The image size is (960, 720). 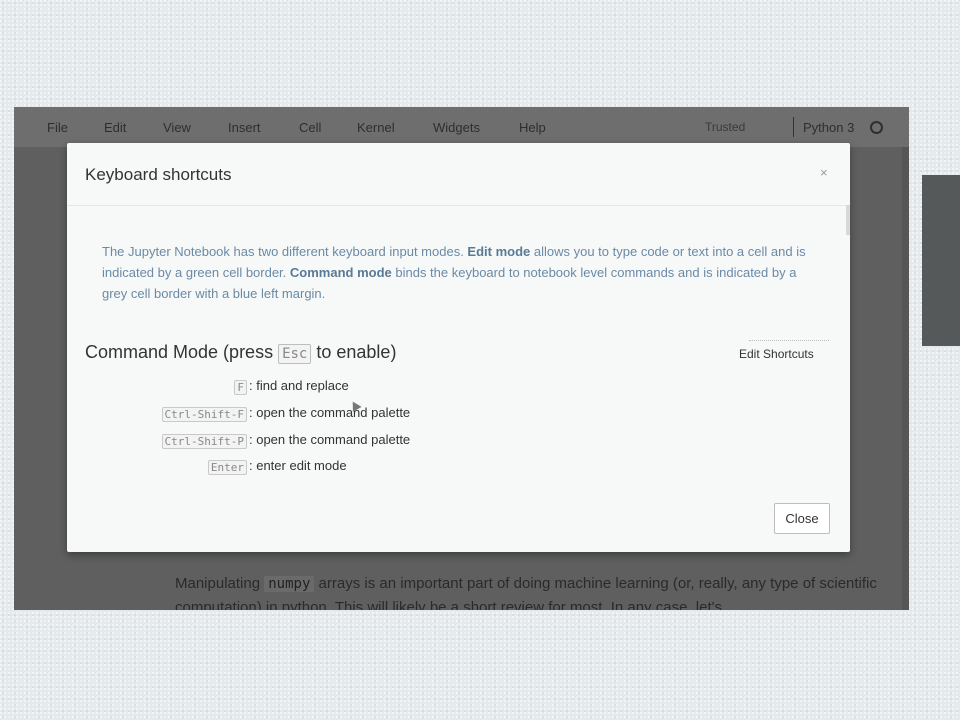 I want to click on esc-key: Esc, so click(x=295, y=354).